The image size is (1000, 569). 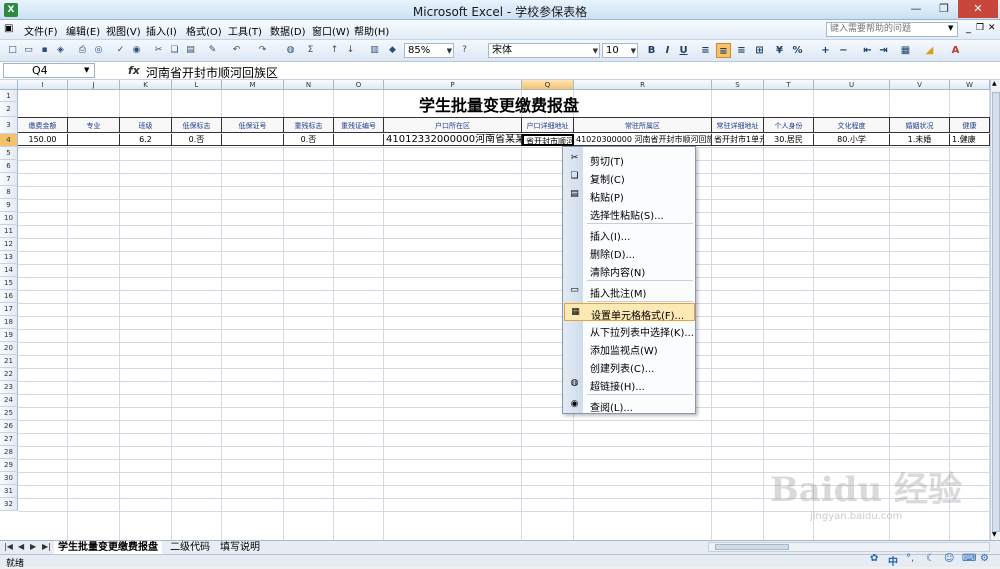 I want to click on font-size-dropdown-icon: ▼, so click(x=633, y=51).